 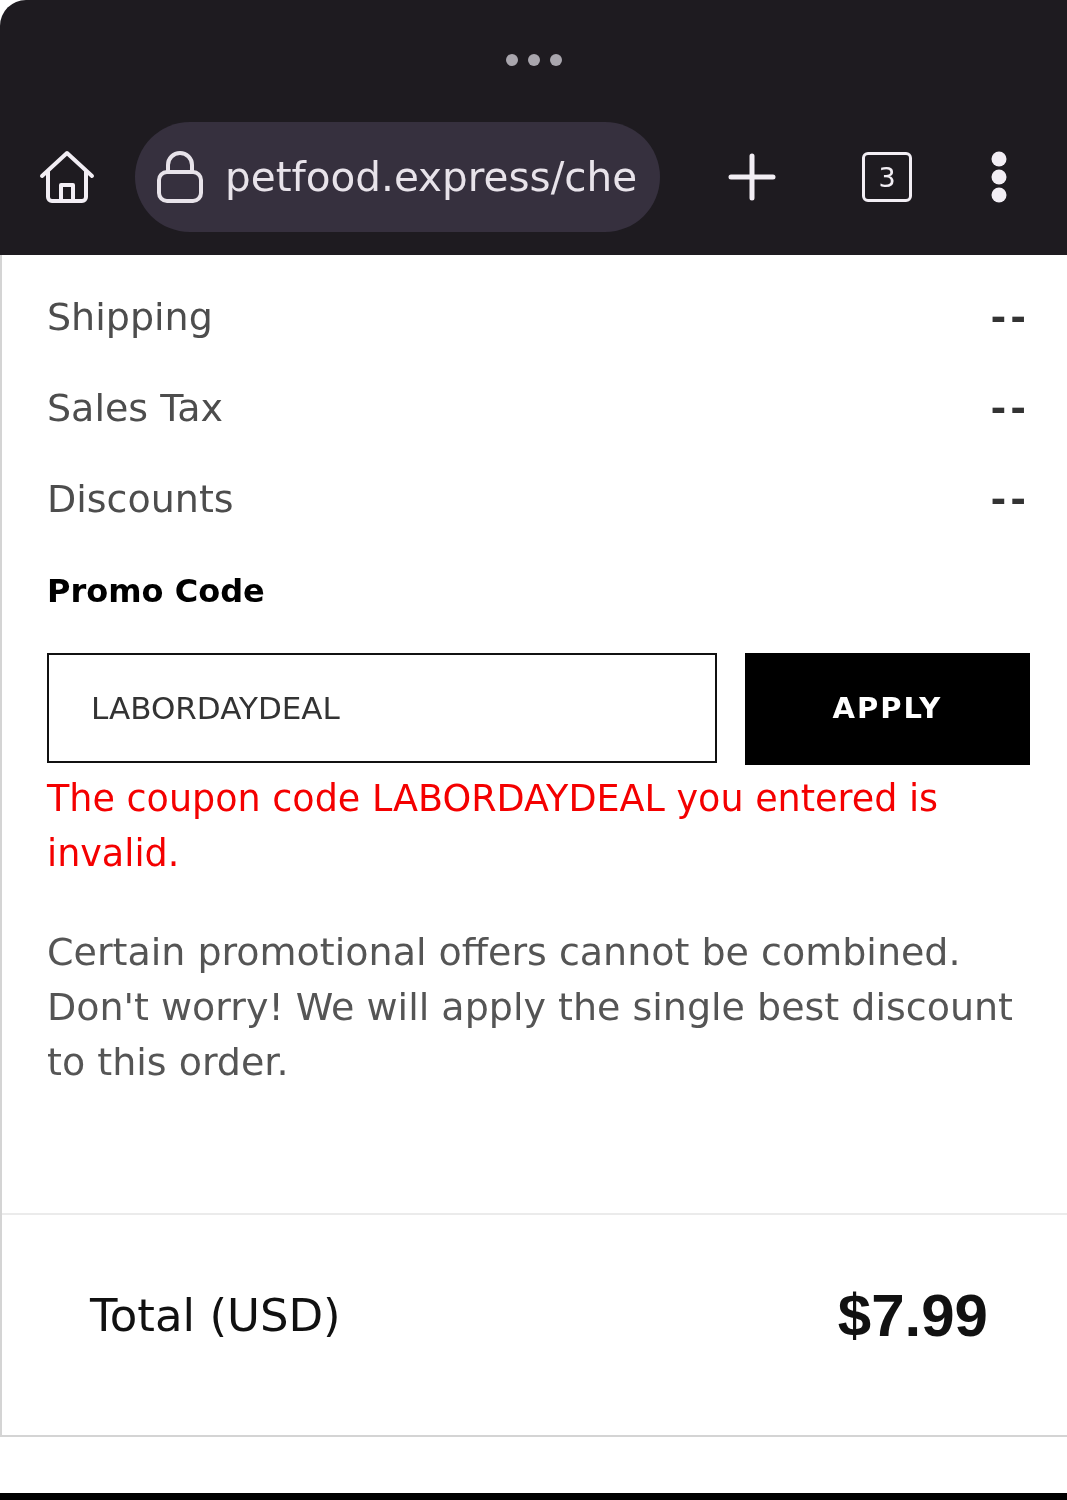 I want to click on home-icon, so click(x=67, y=177).